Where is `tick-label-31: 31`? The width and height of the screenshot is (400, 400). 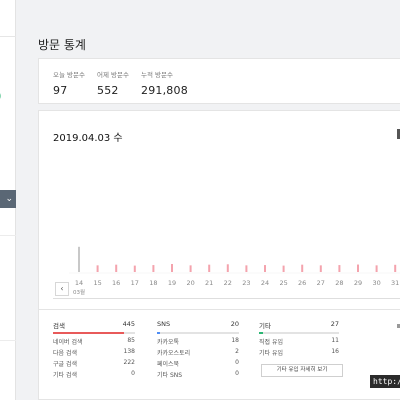 tick-label-31: 31 is located at coordinates (395, 283).